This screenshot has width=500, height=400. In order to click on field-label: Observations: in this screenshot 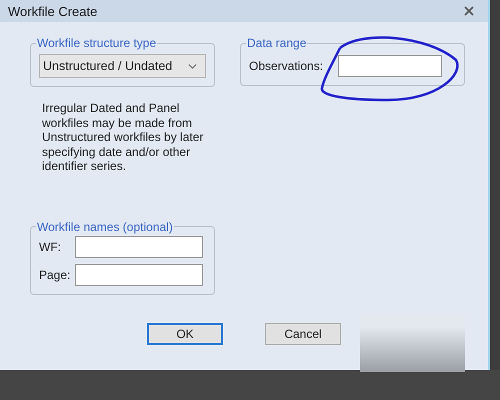, I will do `click(286, 66)`.